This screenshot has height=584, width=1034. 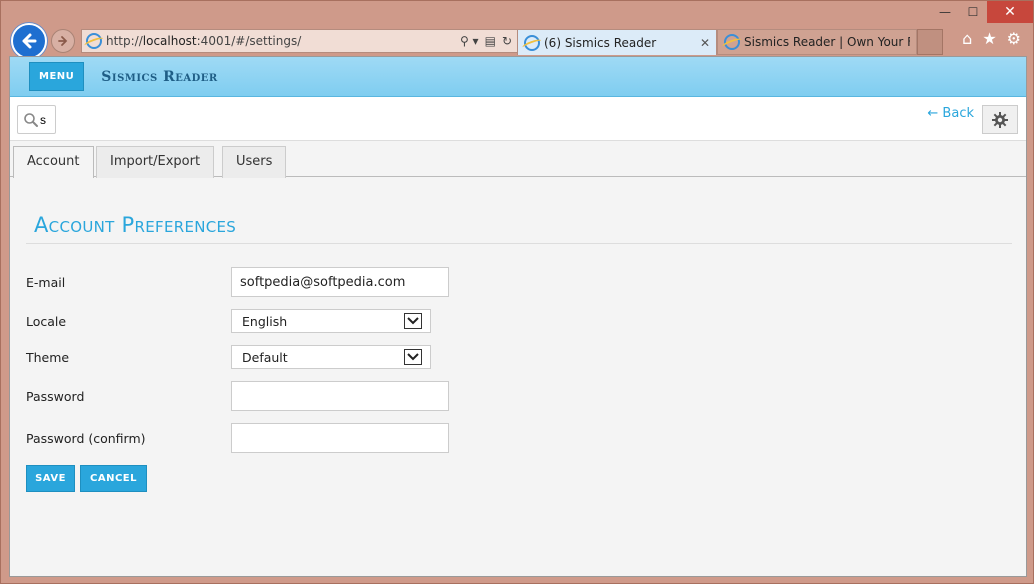 I want to click on locale-select: English, so click(x=331, y=321).